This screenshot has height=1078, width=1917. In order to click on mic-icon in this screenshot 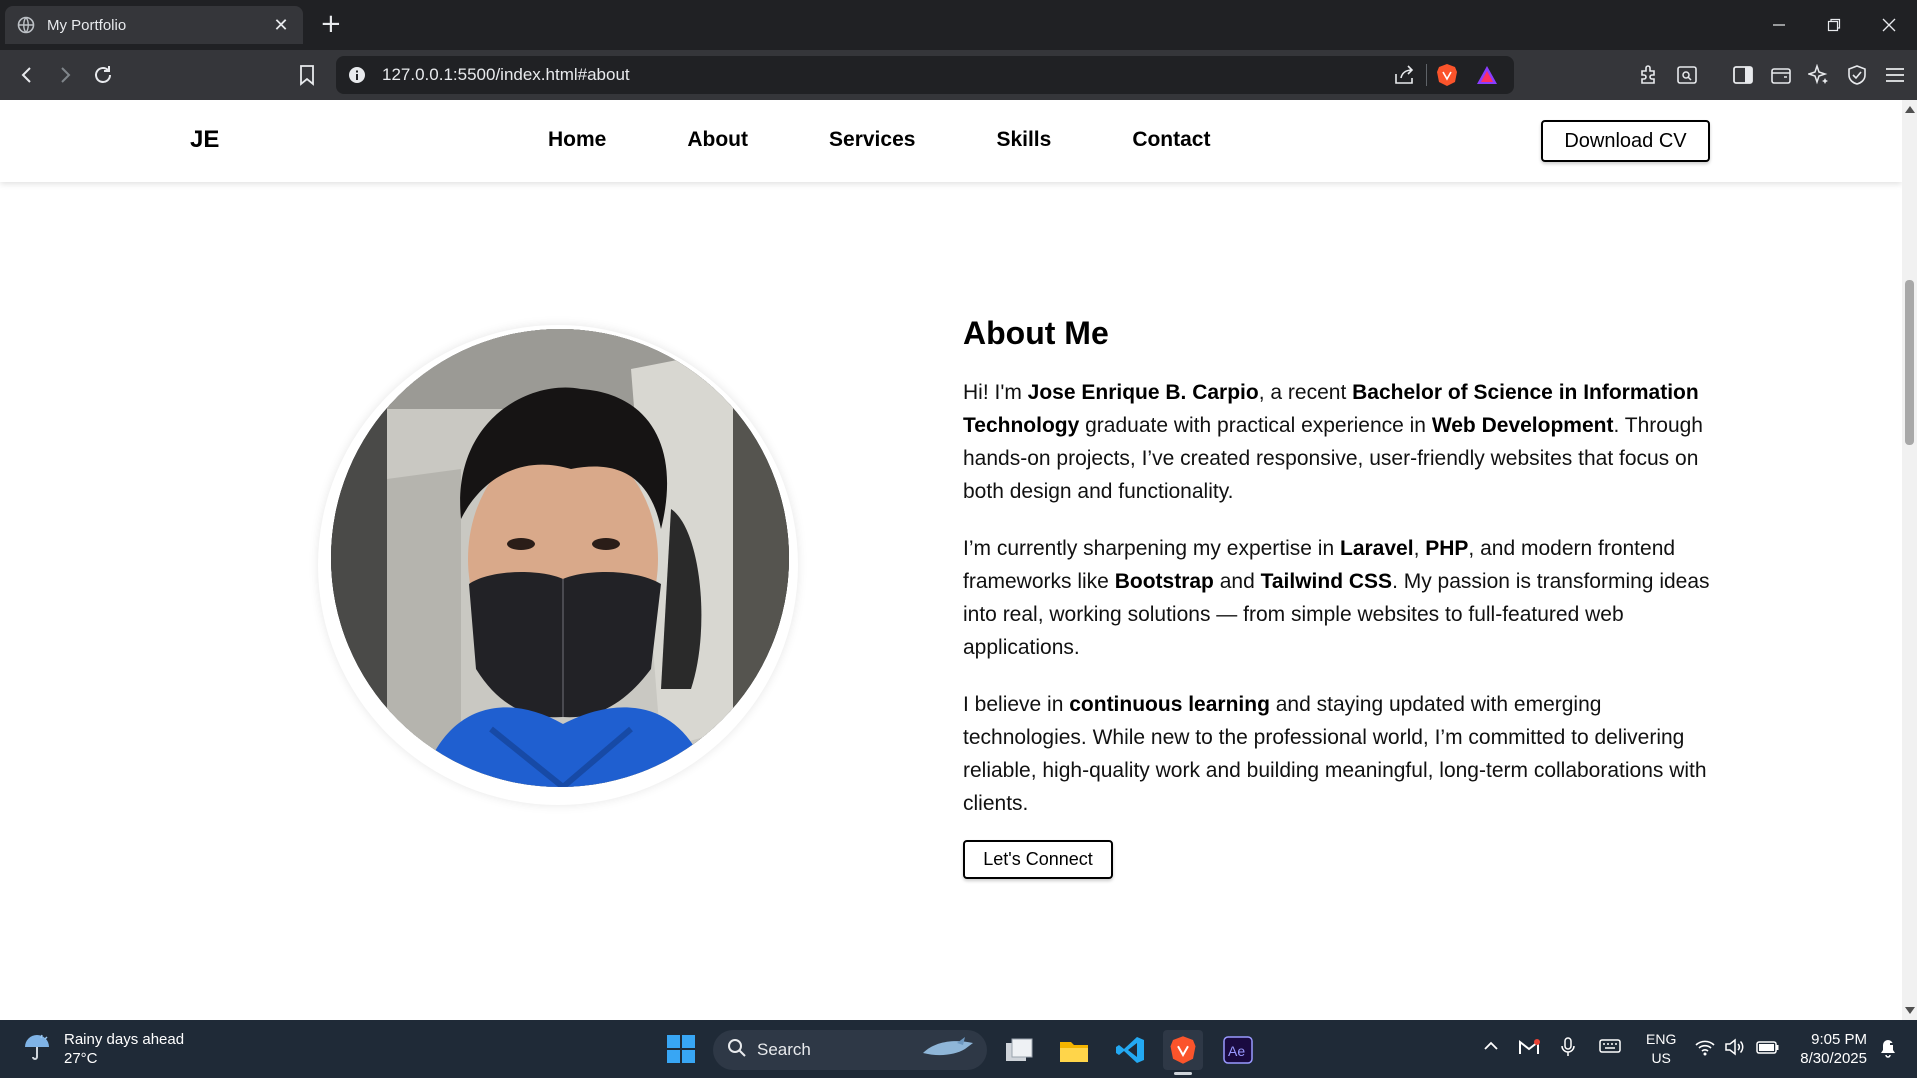, I will do `click(1568, 1049)`.